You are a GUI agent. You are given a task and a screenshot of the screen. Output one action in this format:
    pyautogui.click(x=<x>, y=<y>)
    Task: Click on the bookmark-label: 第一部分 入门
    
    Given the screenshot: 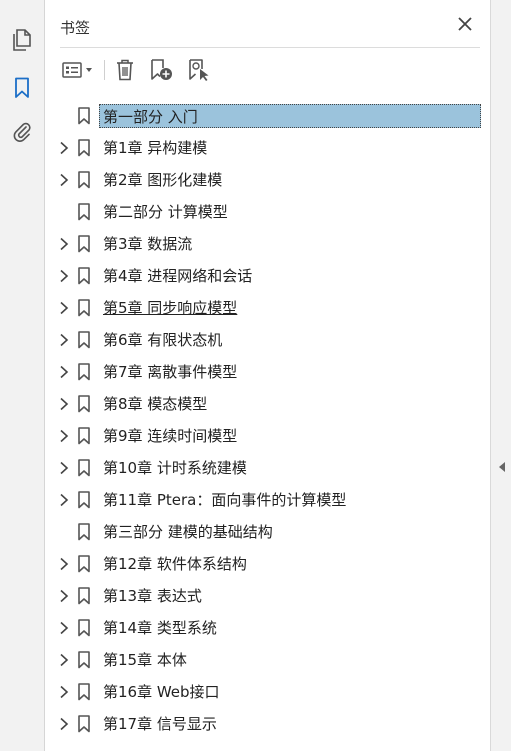 What is the action you would take?
    pyautogui.click(x=290, y=116)
    